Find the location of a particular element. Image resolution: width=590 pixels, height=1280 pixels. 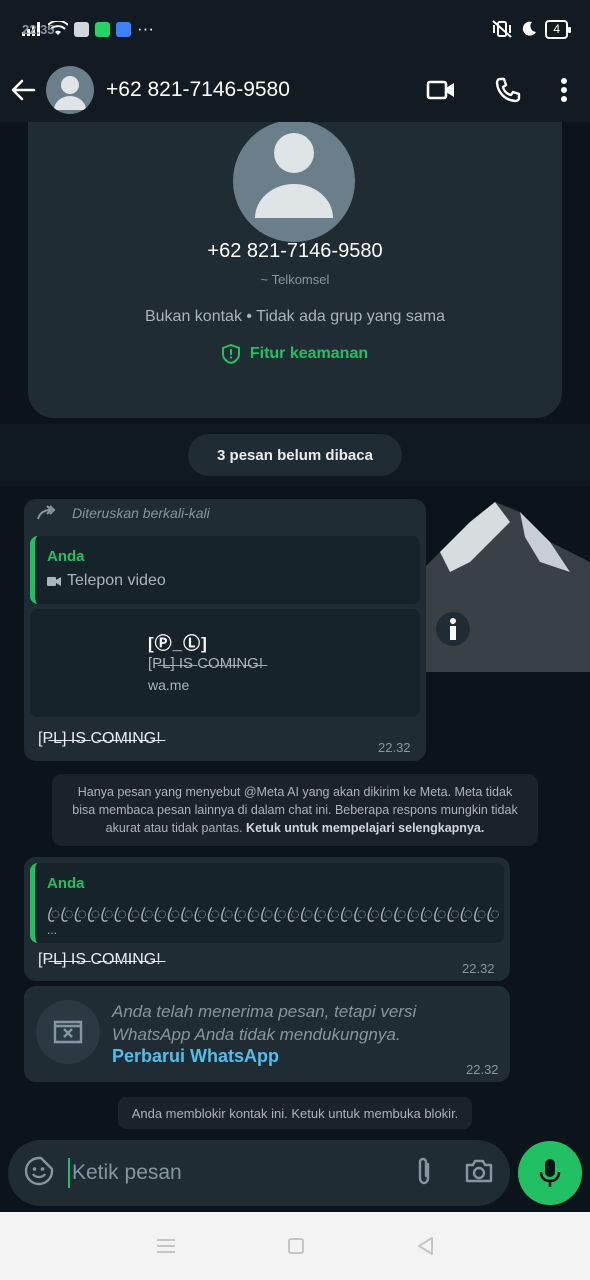

security-features-link: Fitur keamanan is located at coordinates (295, 354).